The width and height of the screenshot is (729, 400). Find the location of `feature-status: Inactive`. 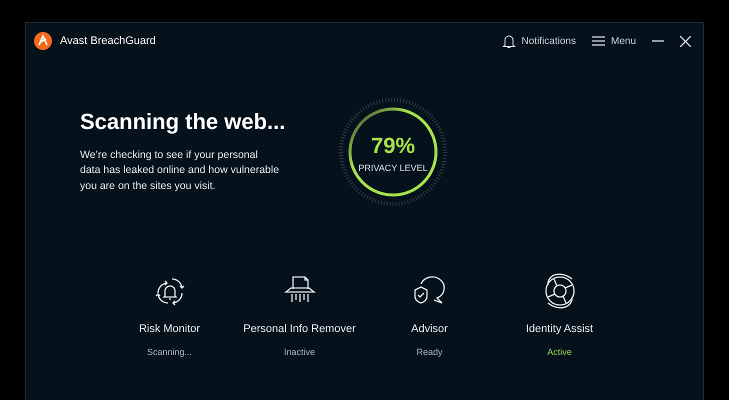

feature-status: Inactive is located at coordinates (300, 352).